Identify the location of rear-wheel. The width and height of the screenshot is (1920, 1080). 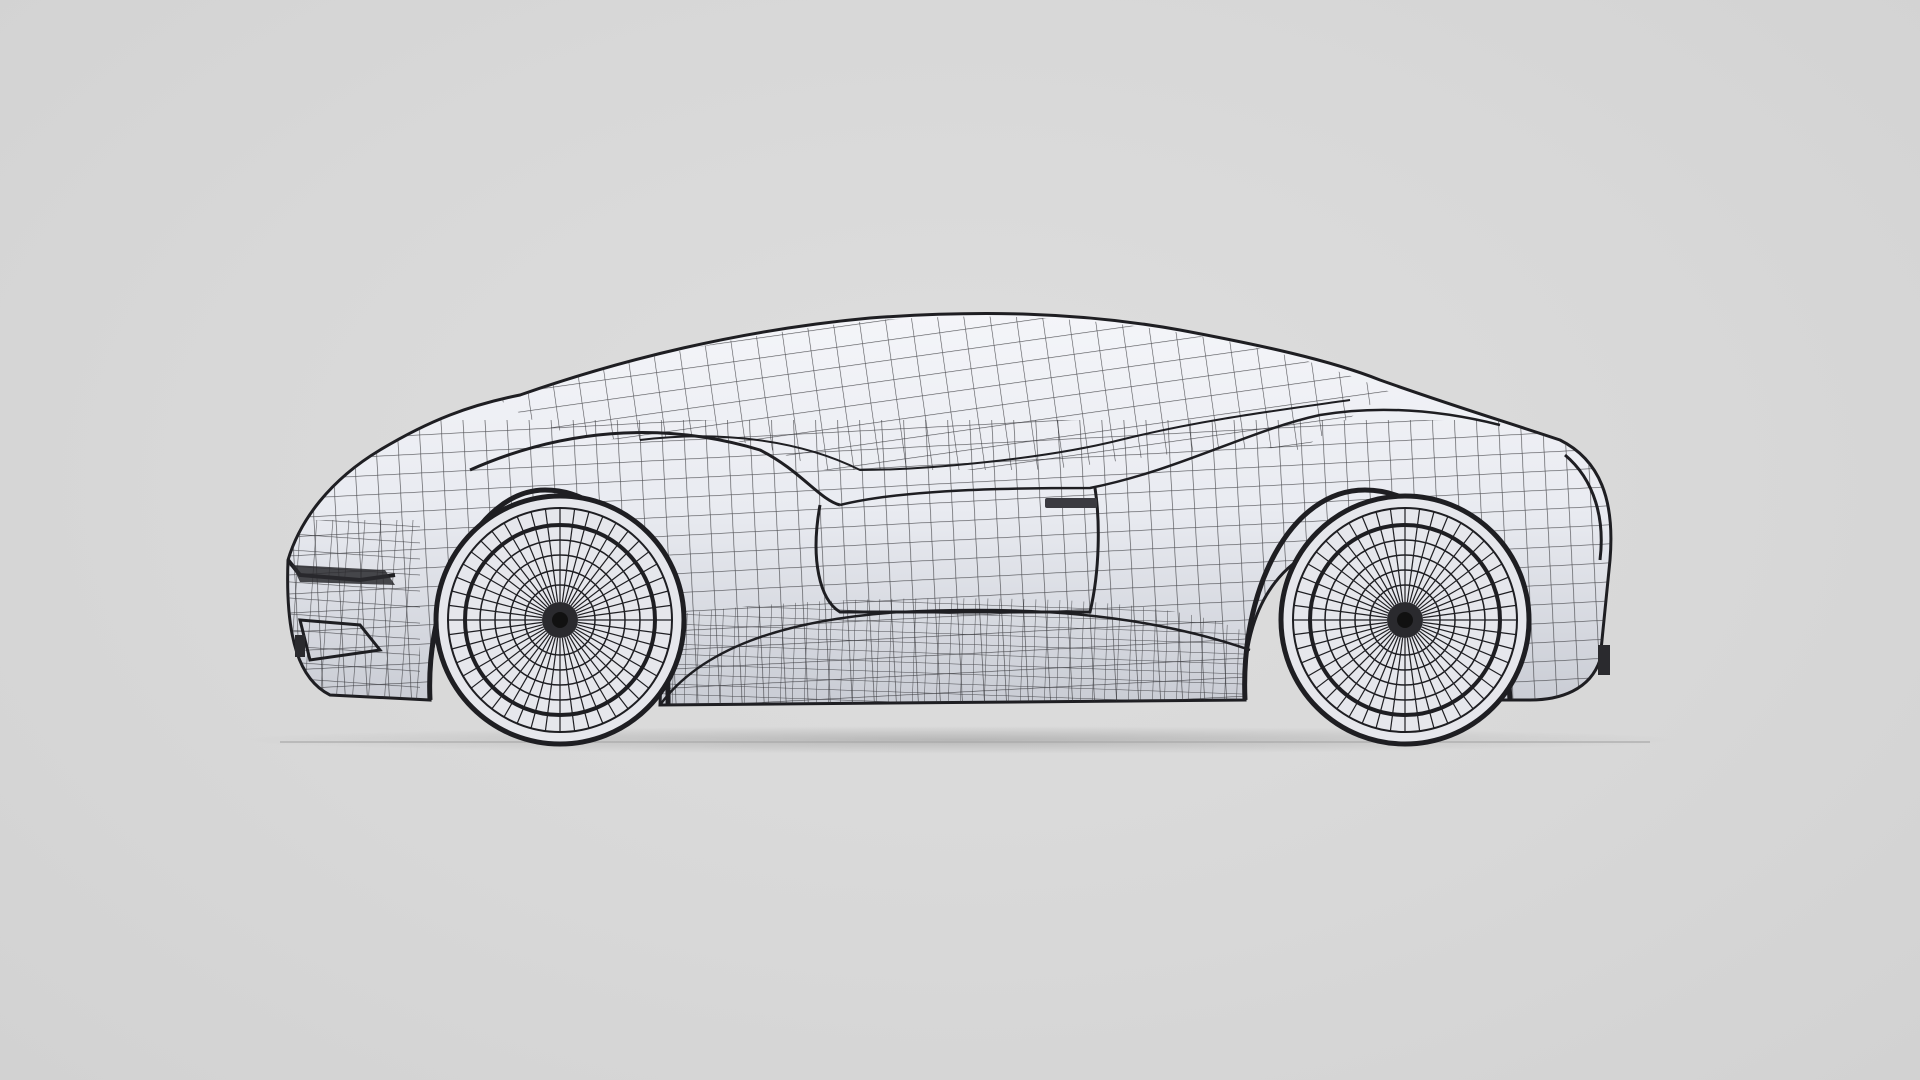
(1405, 620).